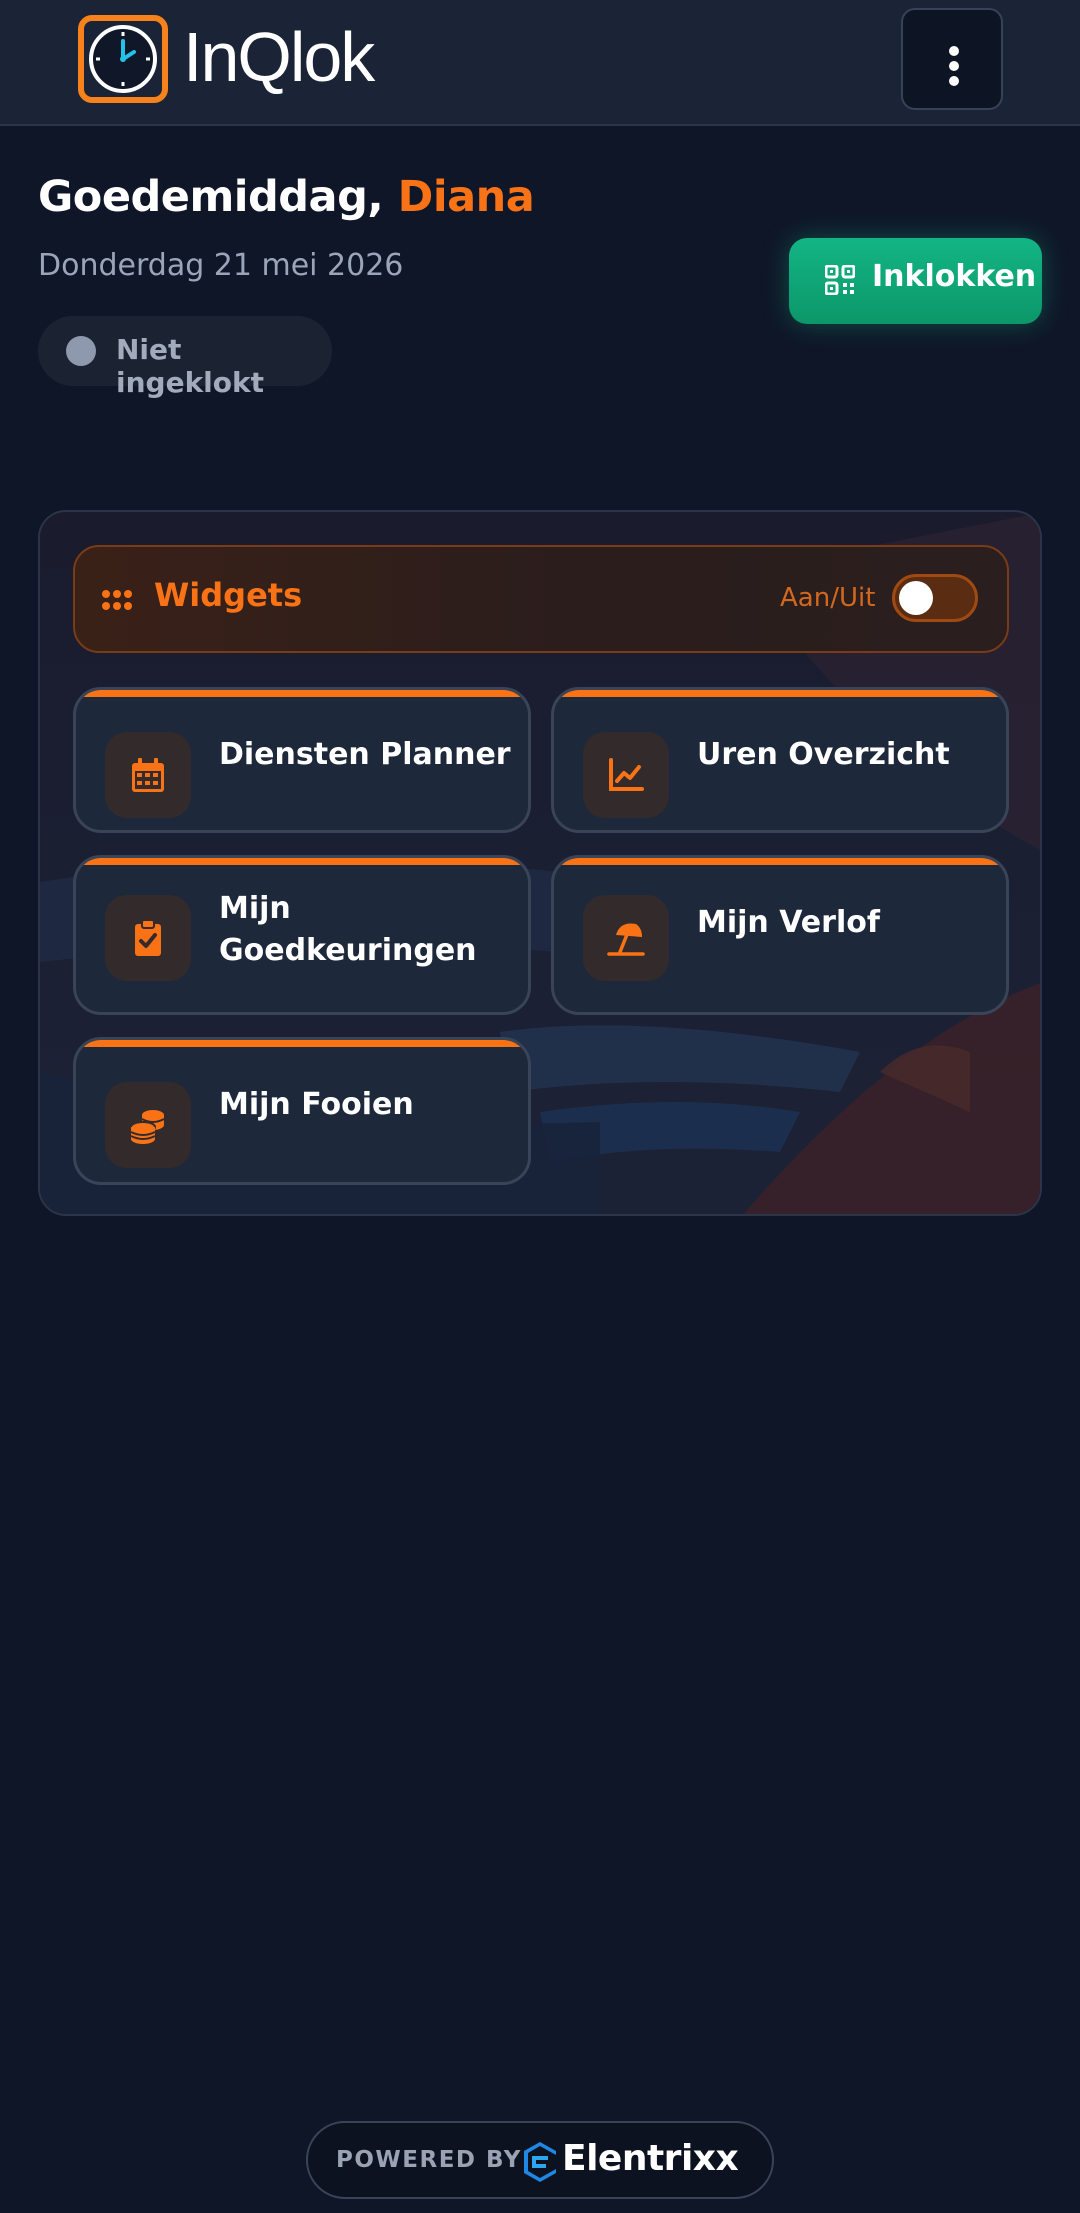 This screenshot has height=2213, width=1080. Describe the element at coordinates (148, 1125) in the screenshot. I see `coins-icon` at that location.